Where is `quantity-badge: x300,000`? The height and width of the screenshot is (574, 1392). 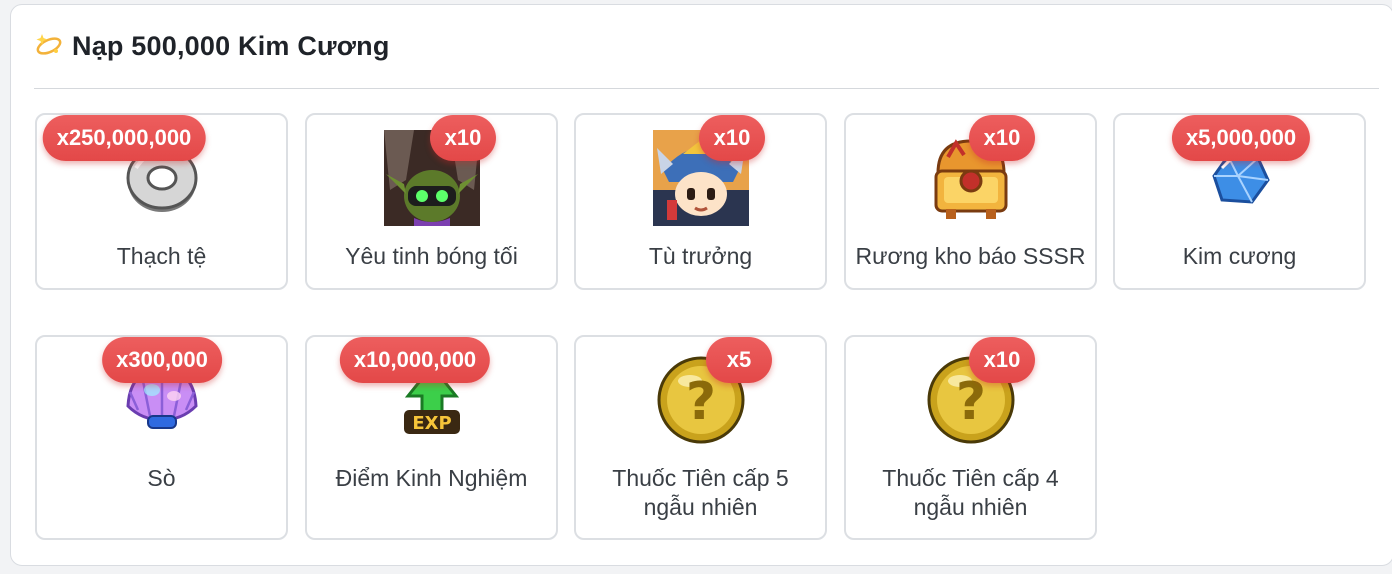 quantity-badge: x300,000 is located at coordinates (162, 360).